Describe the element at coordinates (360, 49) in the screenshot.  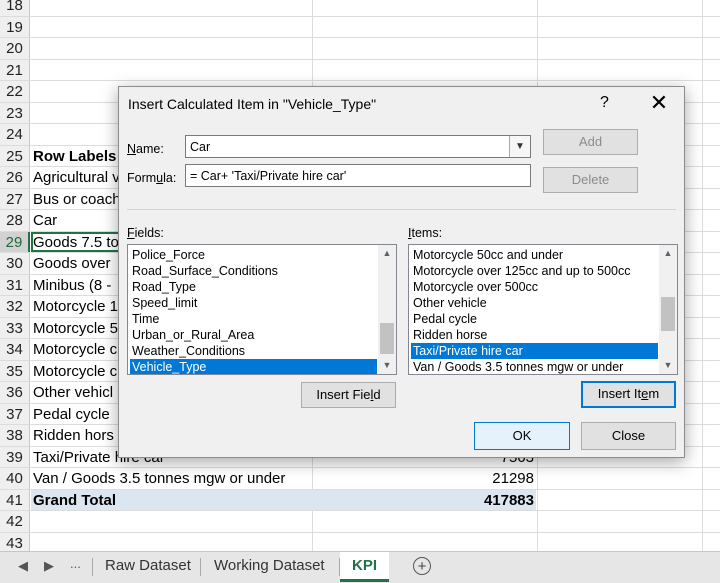
I see `sheet-row: 20` at that location.